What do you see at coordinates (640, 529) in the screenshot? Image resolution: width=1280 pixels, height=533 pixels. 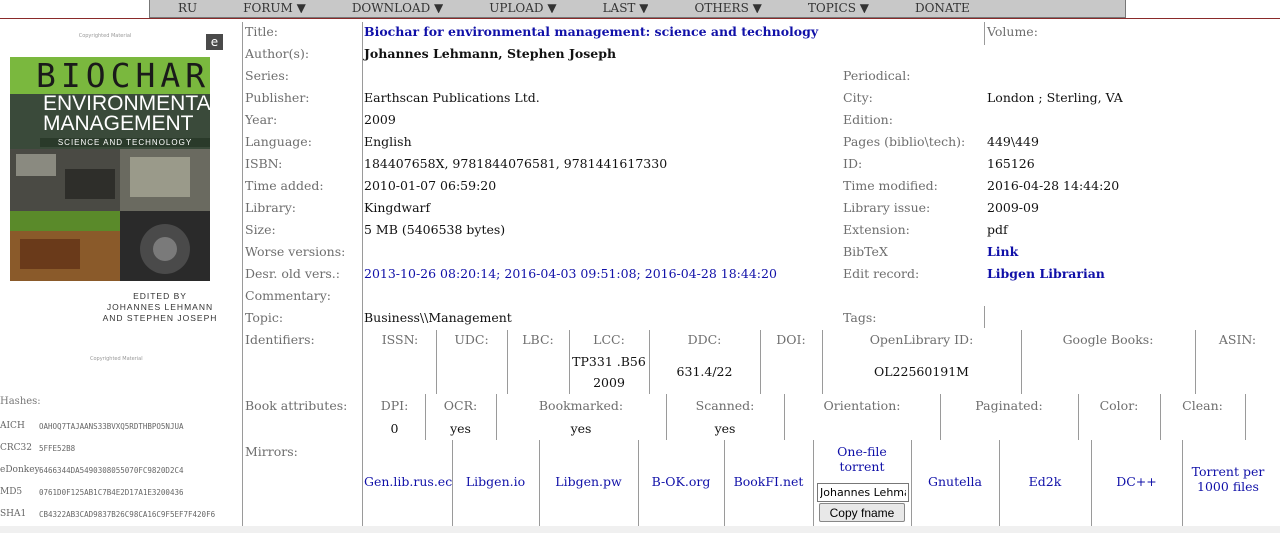 I see `bottom-bar` at bounding box center [640, 529].